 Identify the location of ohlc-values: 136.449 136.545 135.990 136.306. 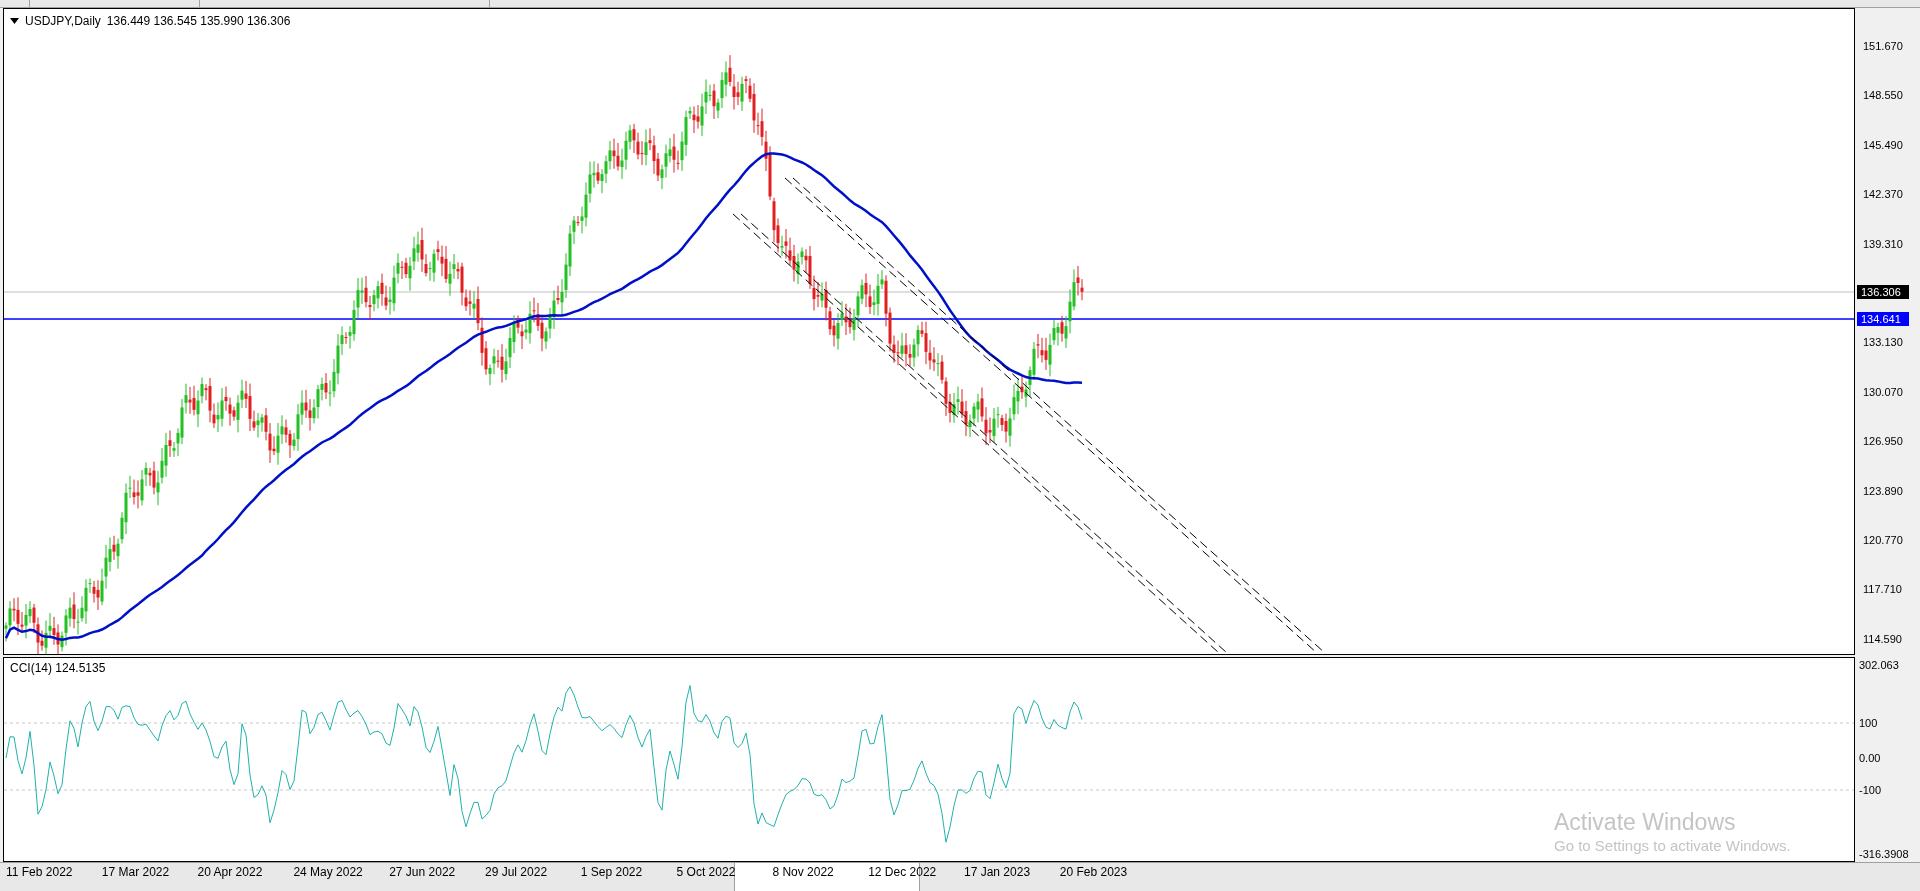
(198, 21).